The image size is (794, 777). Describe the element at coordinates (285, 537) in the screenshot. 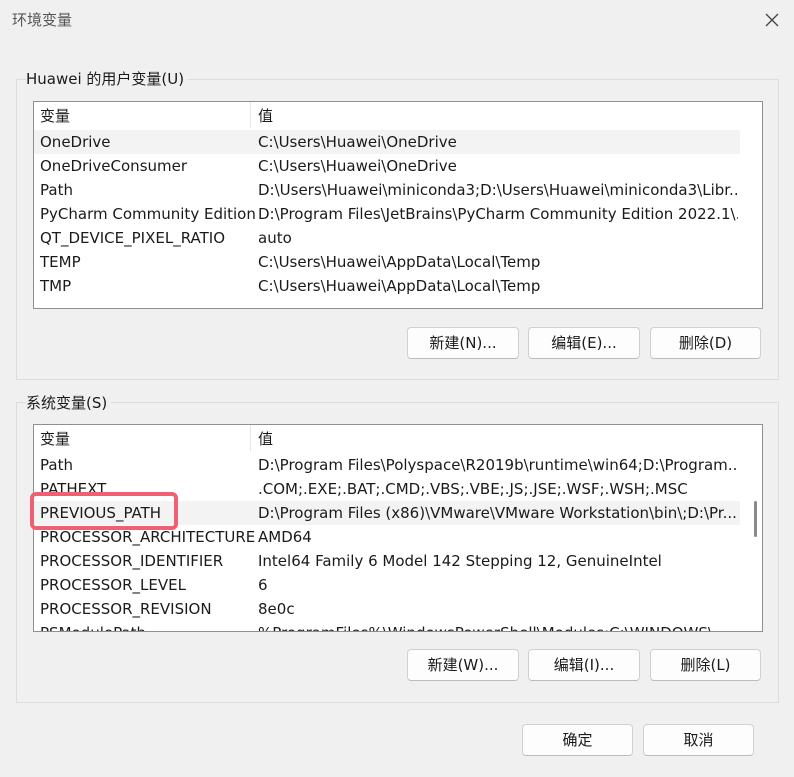

I see `variable-value-cell: AMD64` at that location.